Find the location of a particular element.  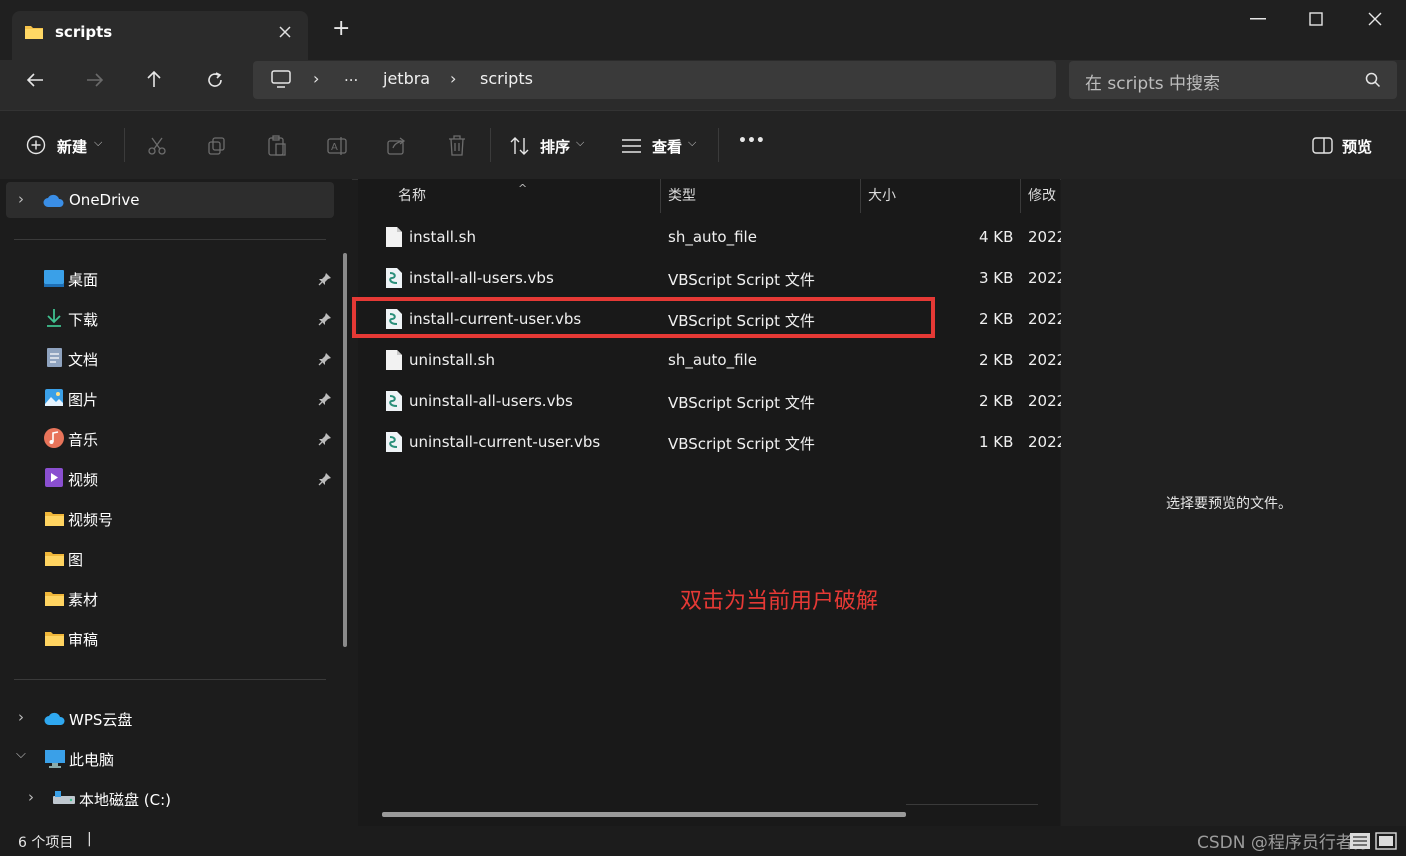

sidebar-item-pictures: 图片 is located at coordinates (188, 399).